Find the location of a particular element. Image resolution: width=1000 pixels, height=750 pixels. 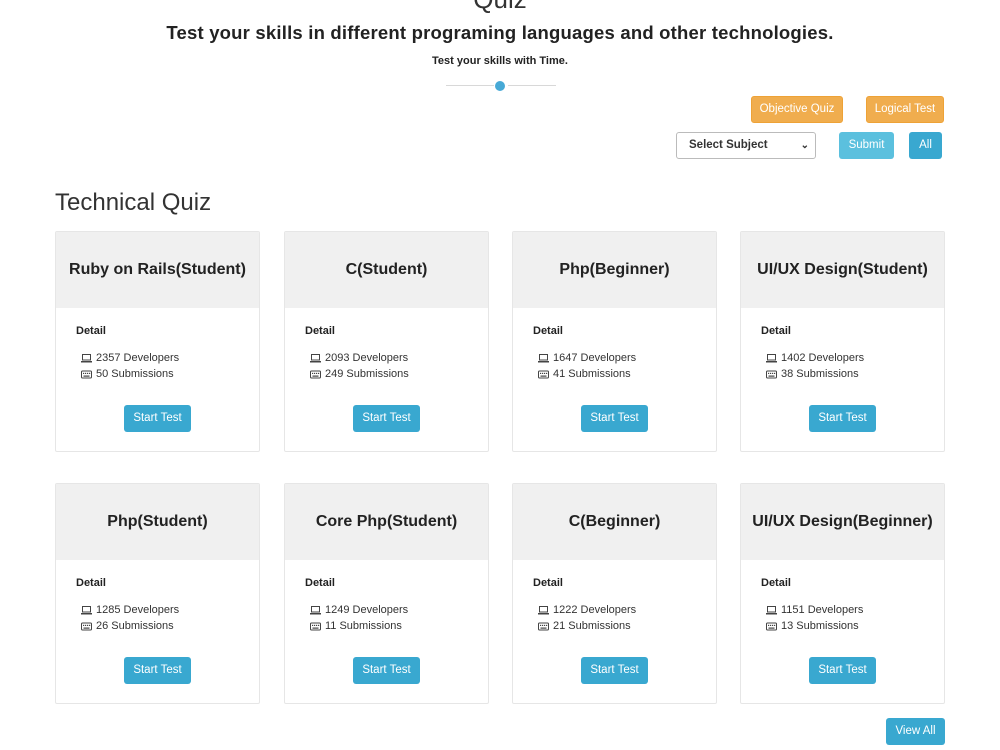

submissions-stat: 13 Submissions is located at coordinates (812, 626).